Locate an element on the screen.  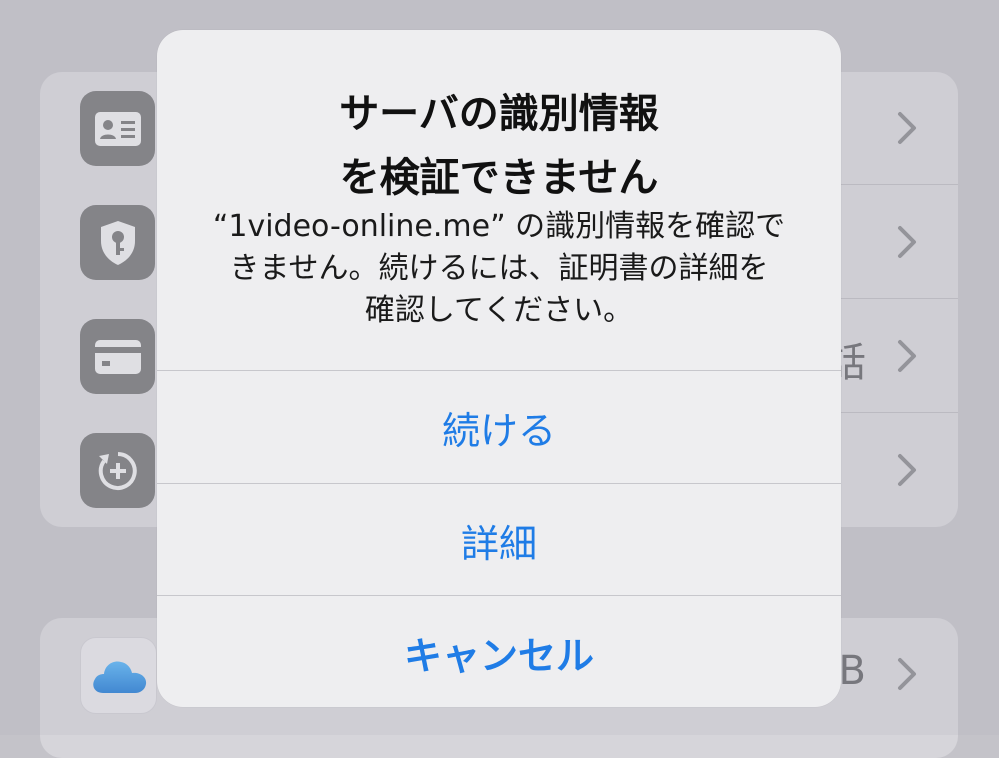
cancel-button: キャンセル is located at coordinates (499, 651).